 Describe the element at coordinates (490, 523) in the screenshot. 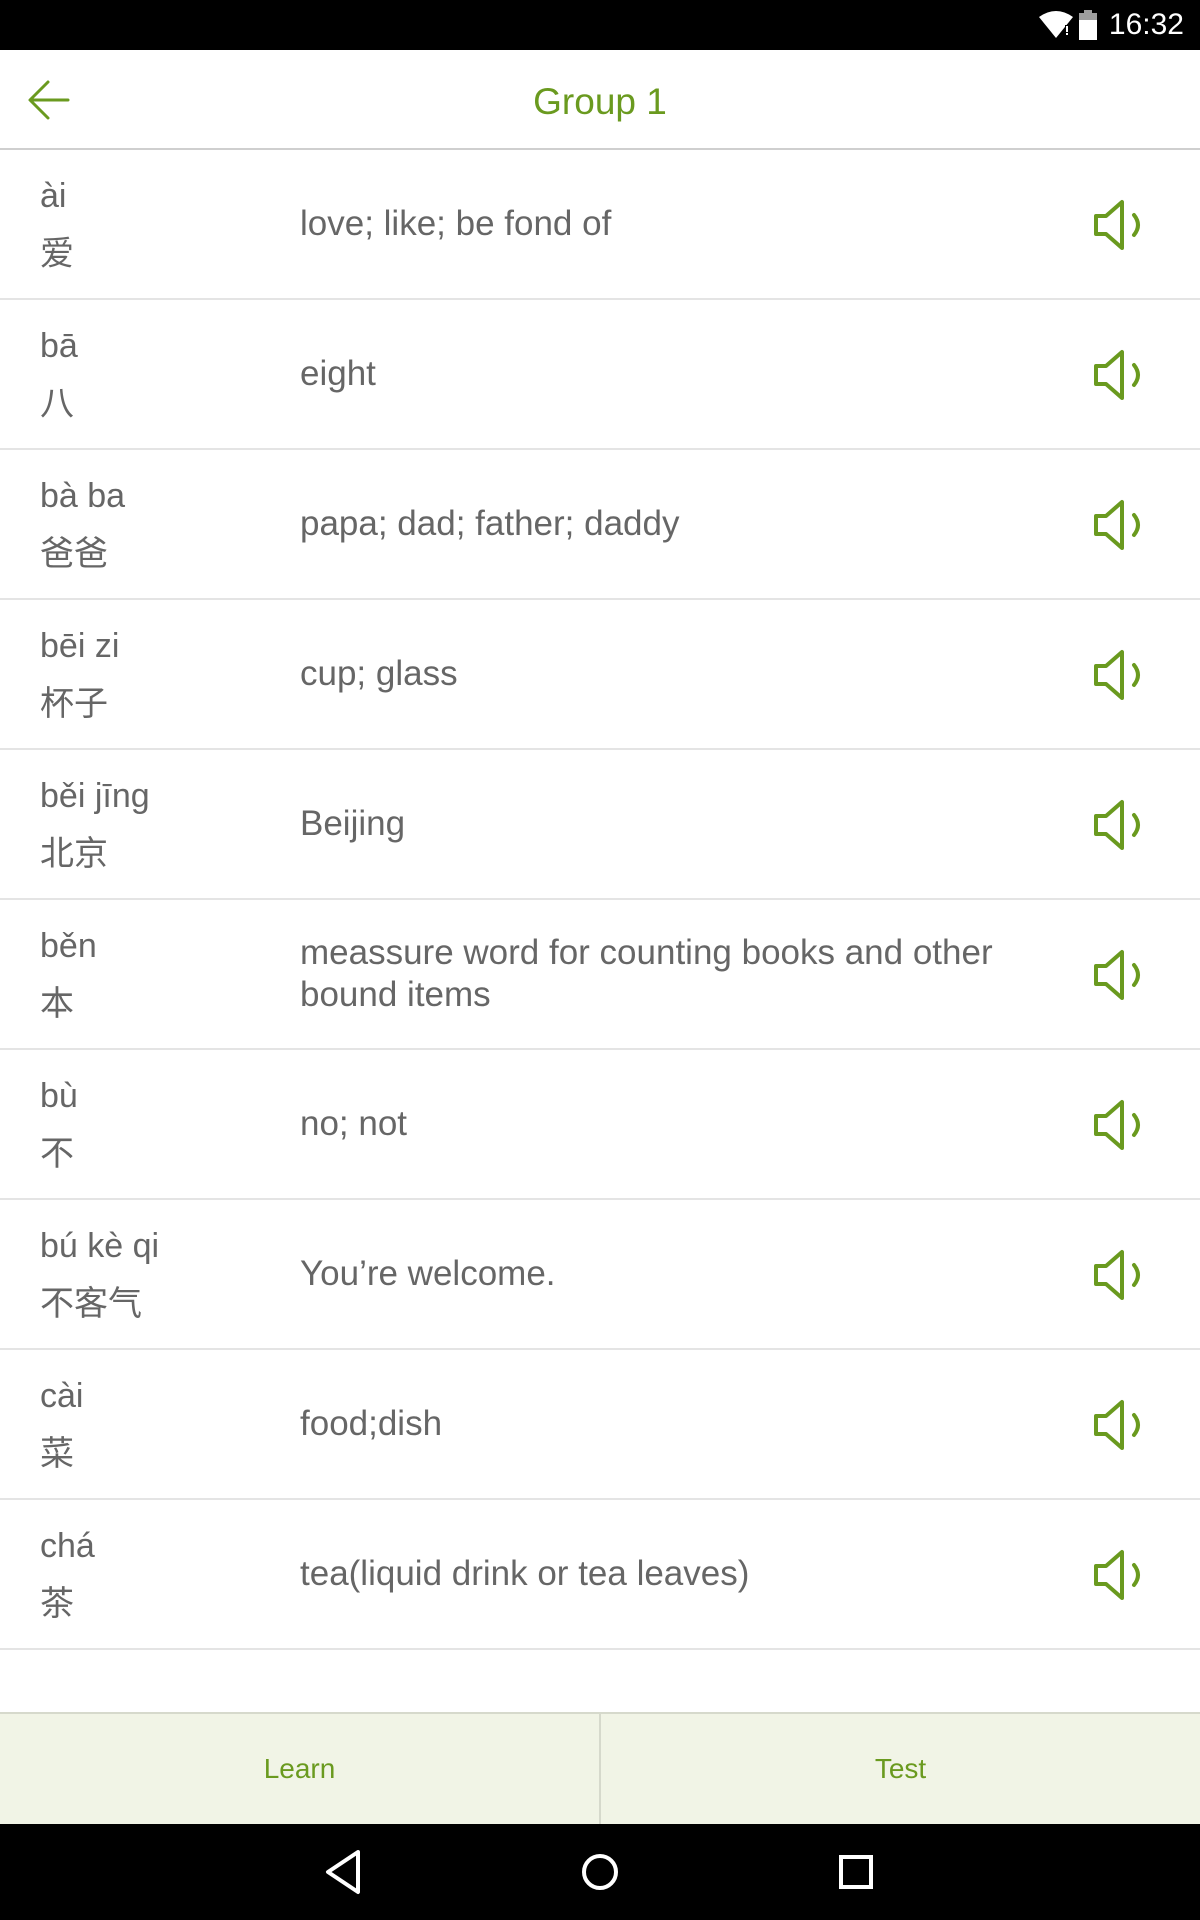

I see `word-meaning: papa; dad; father; daddy` at that location.